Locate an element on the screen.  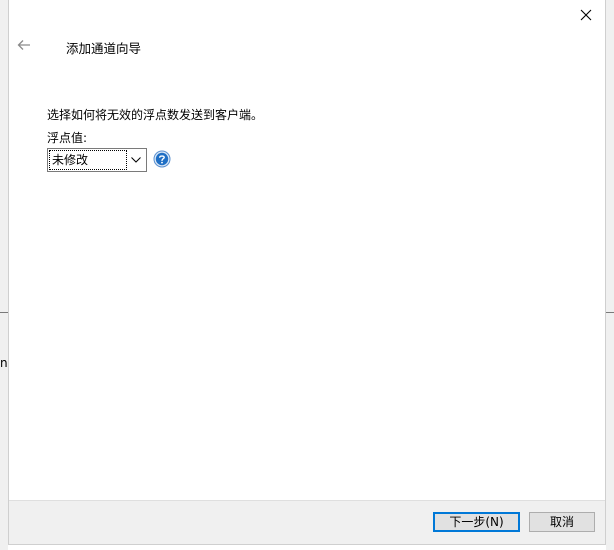
chevron-down-icon is located at coordinates (136, 160).